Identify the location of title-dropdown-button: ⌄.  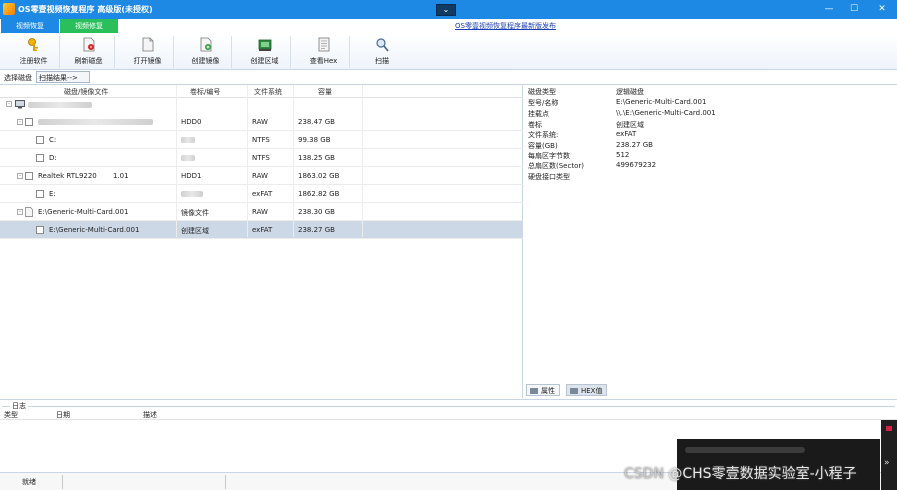
(446, 10).